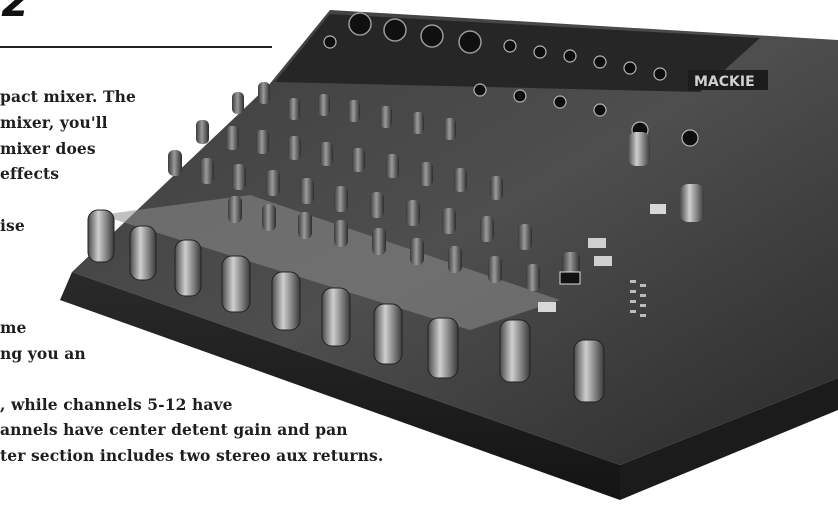 This screenshot has width=838, height=509. I want to click on brand-logo: MACKIE, so click(728, 80).